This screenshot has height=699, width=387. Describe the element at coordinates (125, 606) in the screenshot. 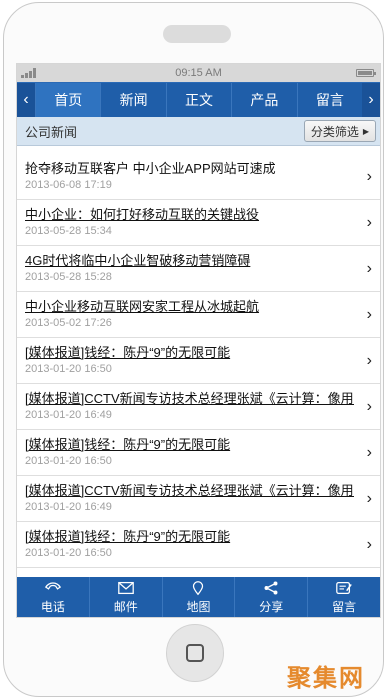

I see `bottom-nav-label: 邮件` at that location.